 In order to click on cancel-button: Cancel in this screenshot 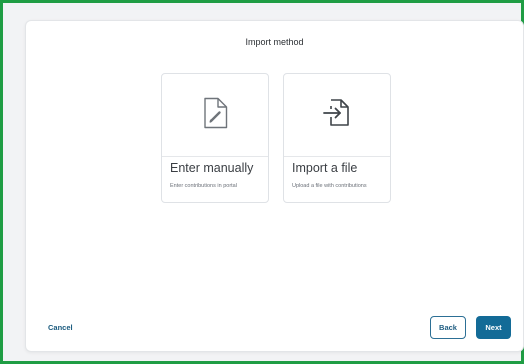, I will do `click(60, 327)`.